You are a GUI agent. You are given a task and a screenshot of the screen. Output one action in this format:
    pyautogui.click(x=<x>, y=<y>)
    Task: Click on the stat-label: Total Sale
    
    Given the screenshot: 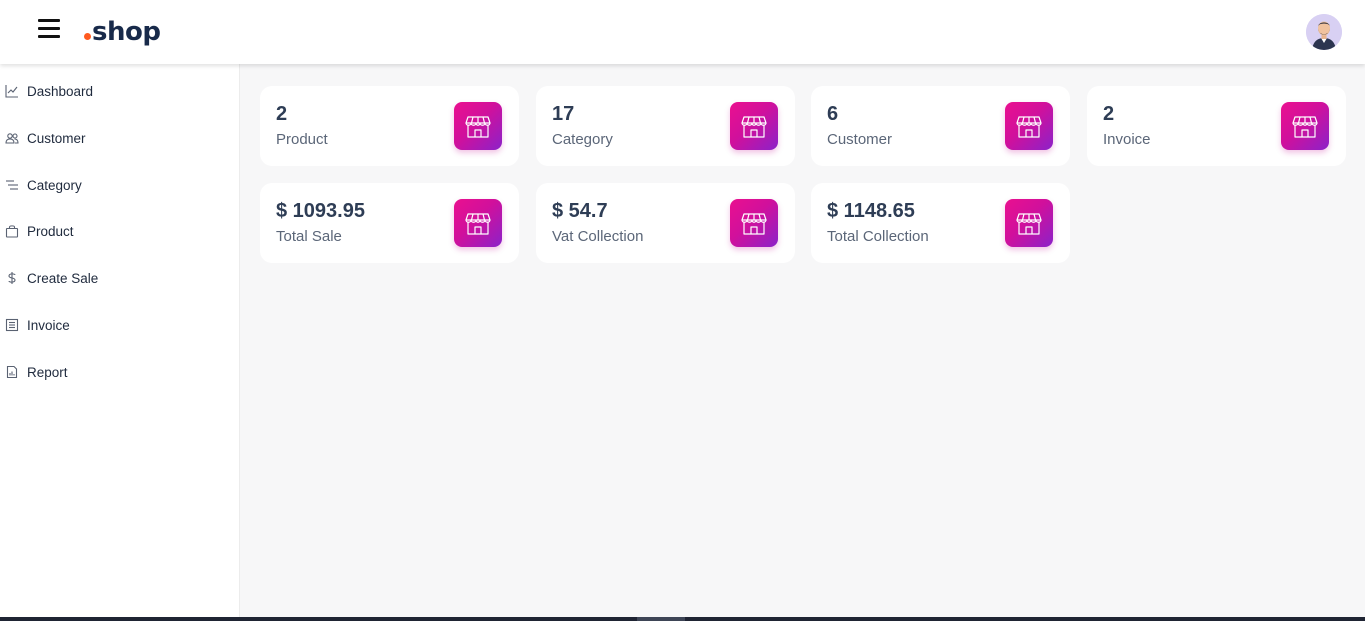 What is the action you would take?
    pyautogui.click(x=309, y=236)
    